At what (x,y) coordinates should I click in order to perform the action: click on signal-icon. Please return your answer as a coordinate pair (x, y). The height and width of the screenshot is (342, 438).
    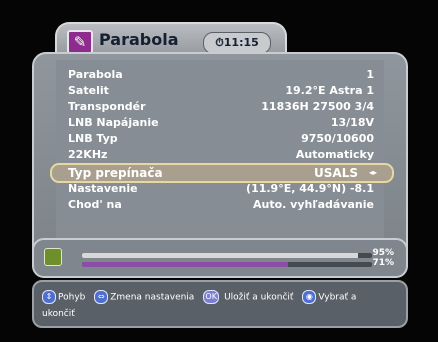
    Looking at the image, I should click on (53, 257).